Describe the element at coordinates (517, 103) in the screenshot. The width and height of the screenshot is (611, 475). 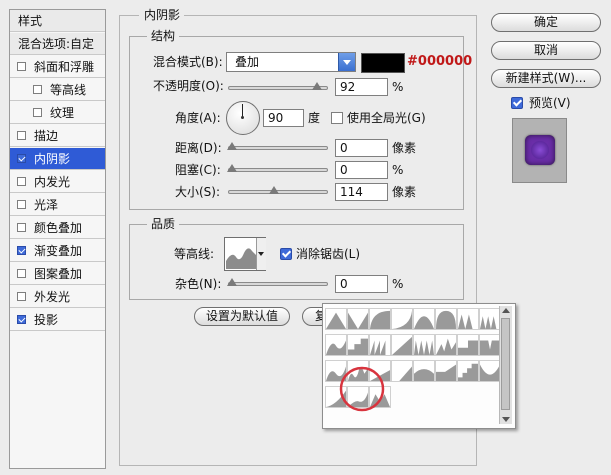
I see `preview-checkbox` at that location.